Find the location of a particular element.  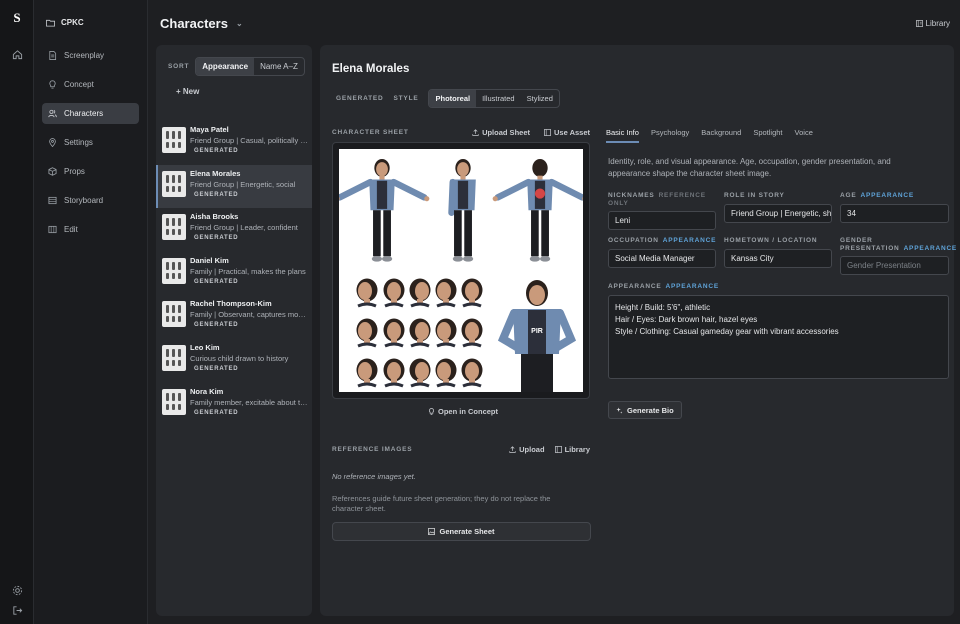

sidebar-item-label: Edit is located at coordinates (71, 229).